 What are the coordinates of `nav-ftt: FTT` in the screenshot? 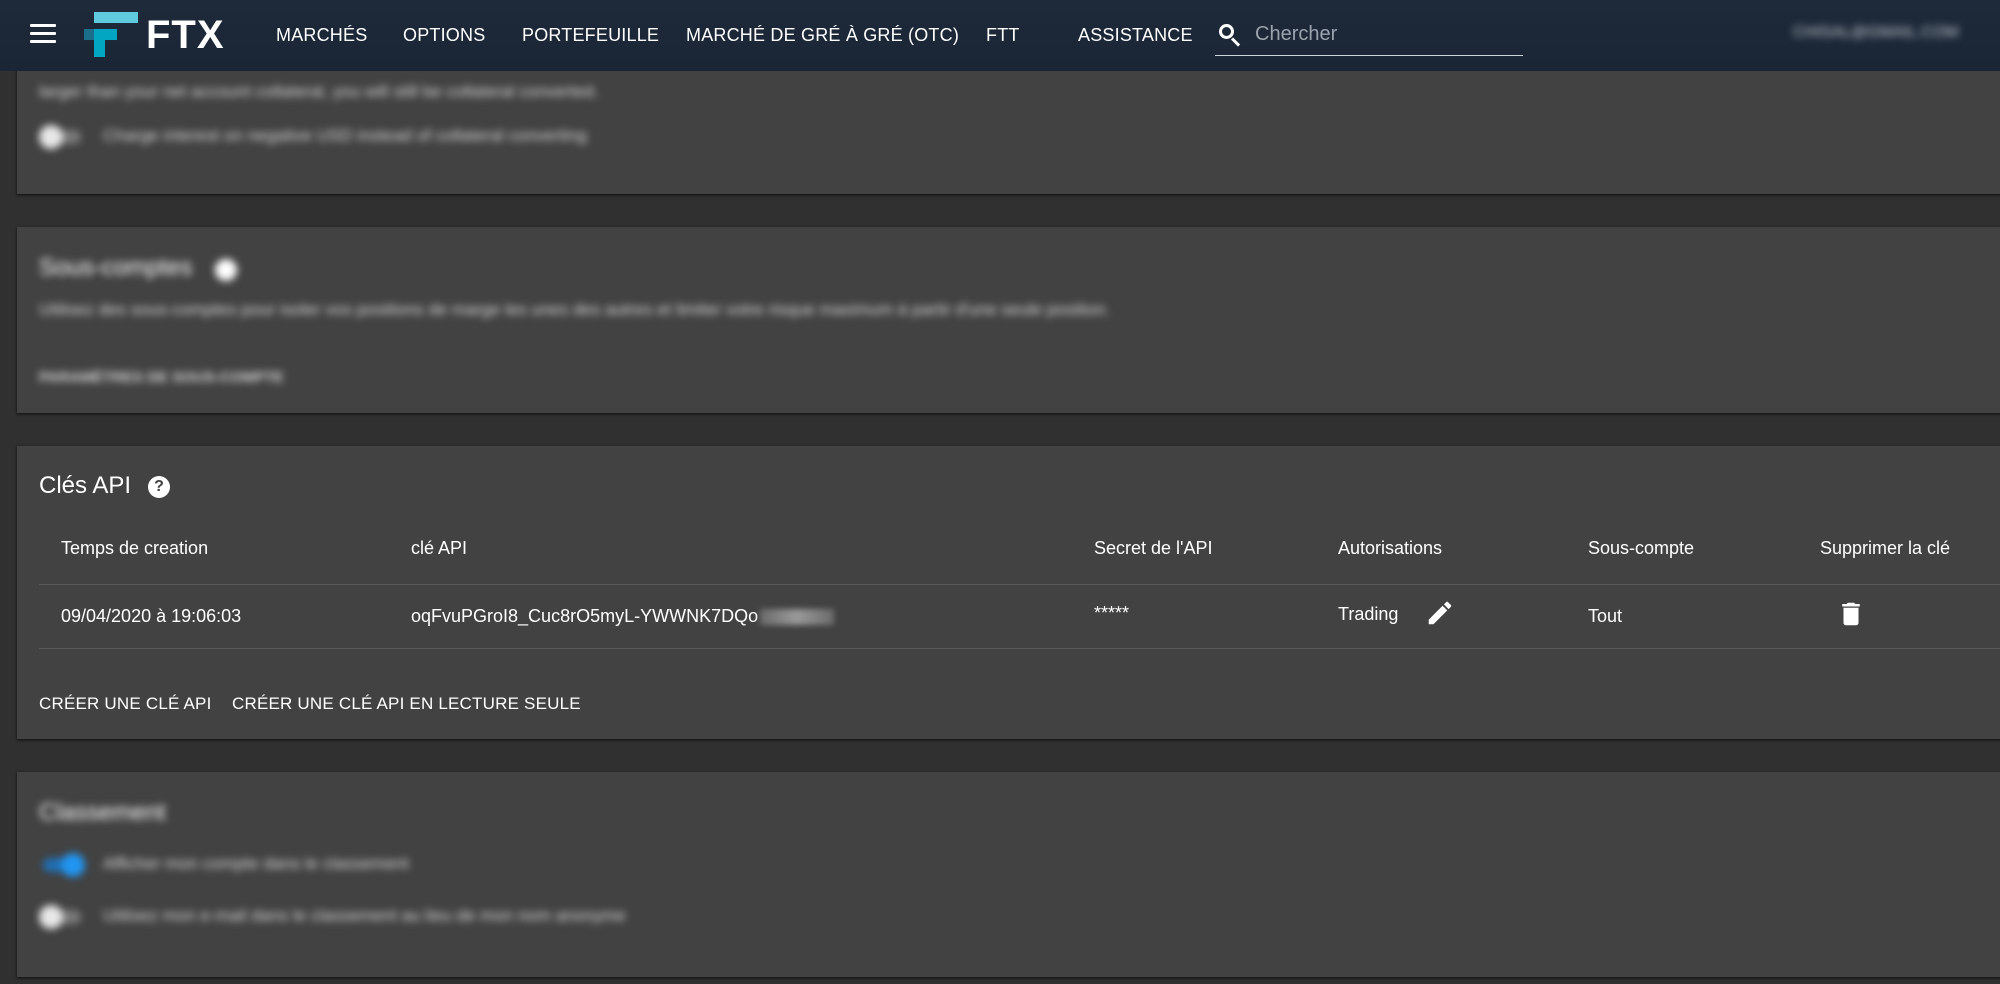 It's located at (1003, 35).